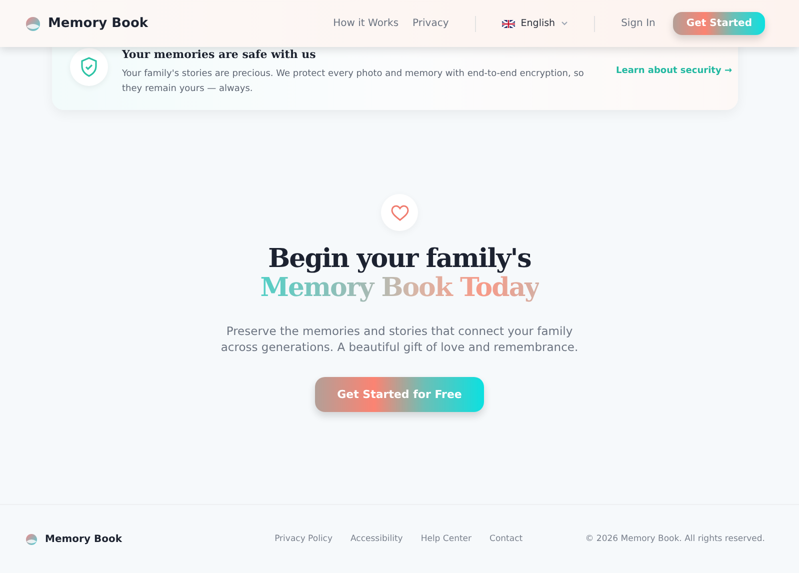 The height and width of the screenshot is (573, 799). What do you see at coordinates (353, 82) in the screenshot?
I see `card-text: Your family's stories are precious. We protect every photo and memory with end-to-end encryption, so they remain yours — always.` at bounding box center [353, 82].